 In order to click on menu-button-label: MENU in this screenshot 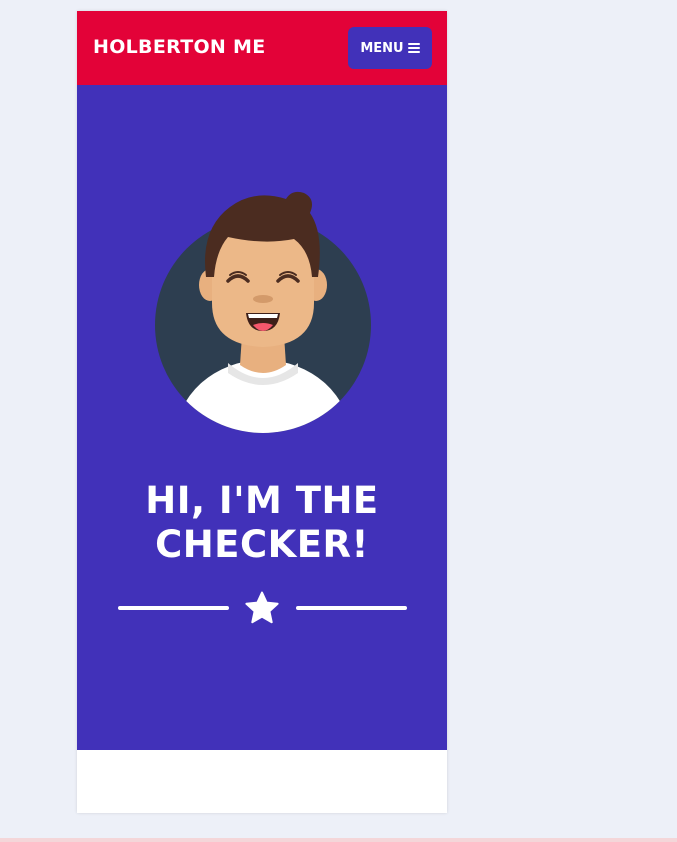, I will do `click(382, 48)`.